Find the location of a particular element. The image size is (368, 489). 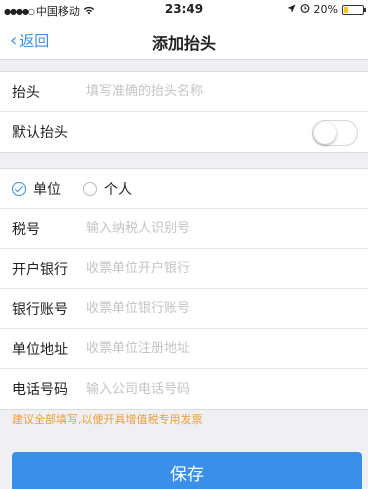

toggle-knob is located at coordinates (325, 133).